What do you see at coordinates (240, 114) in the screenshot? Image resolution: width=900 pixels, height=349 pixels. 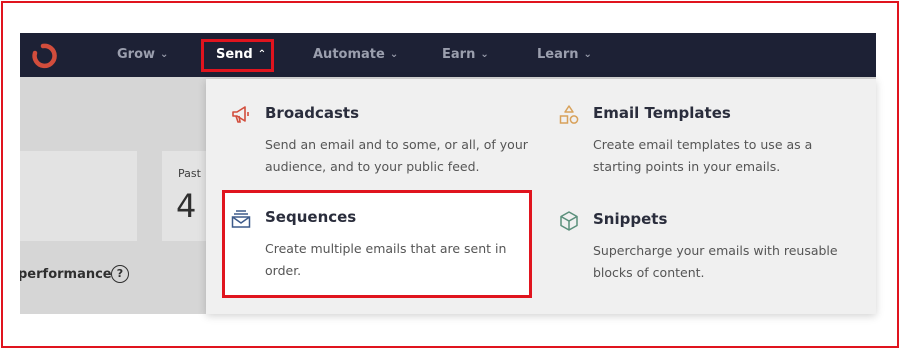 I see `megaphone-icon` at bounding box center [240, 114].